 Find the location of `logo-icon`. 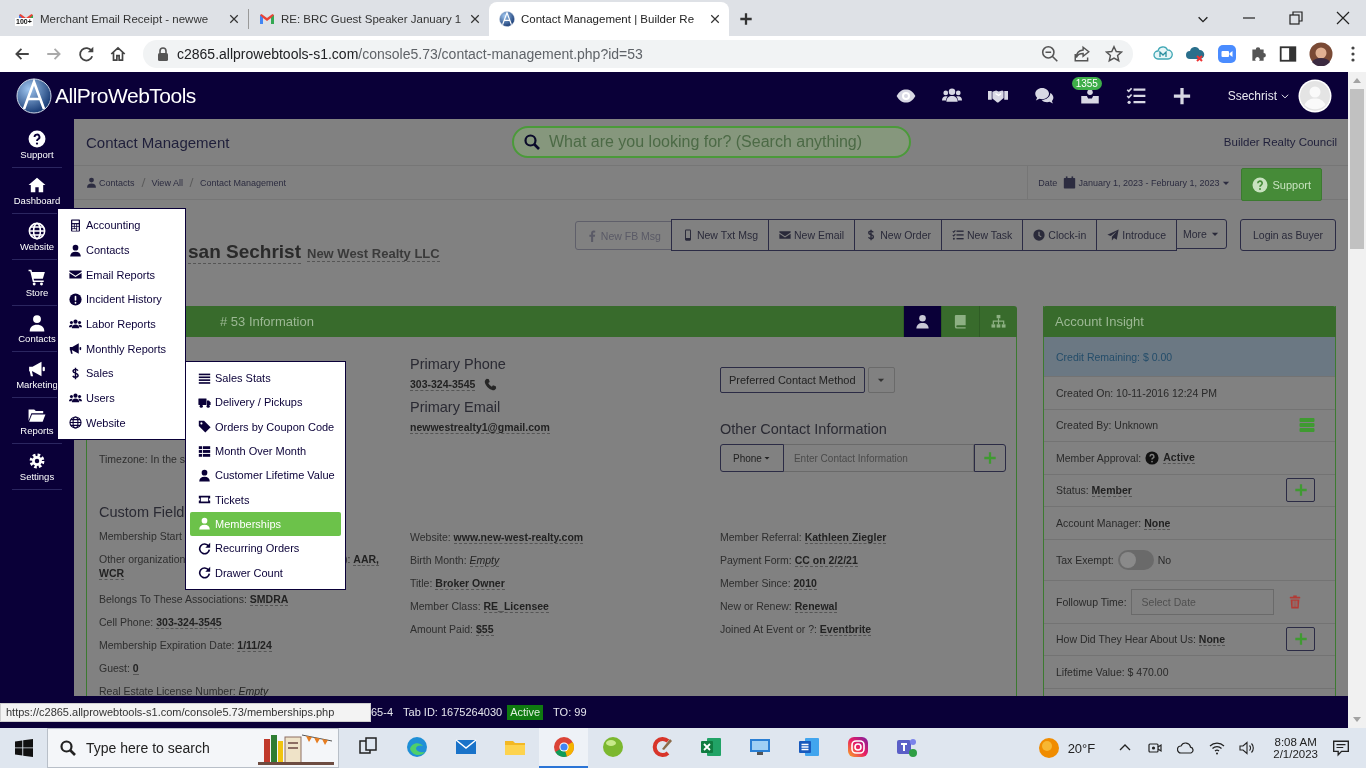

logo-icon is located at coordinates (507, 19).